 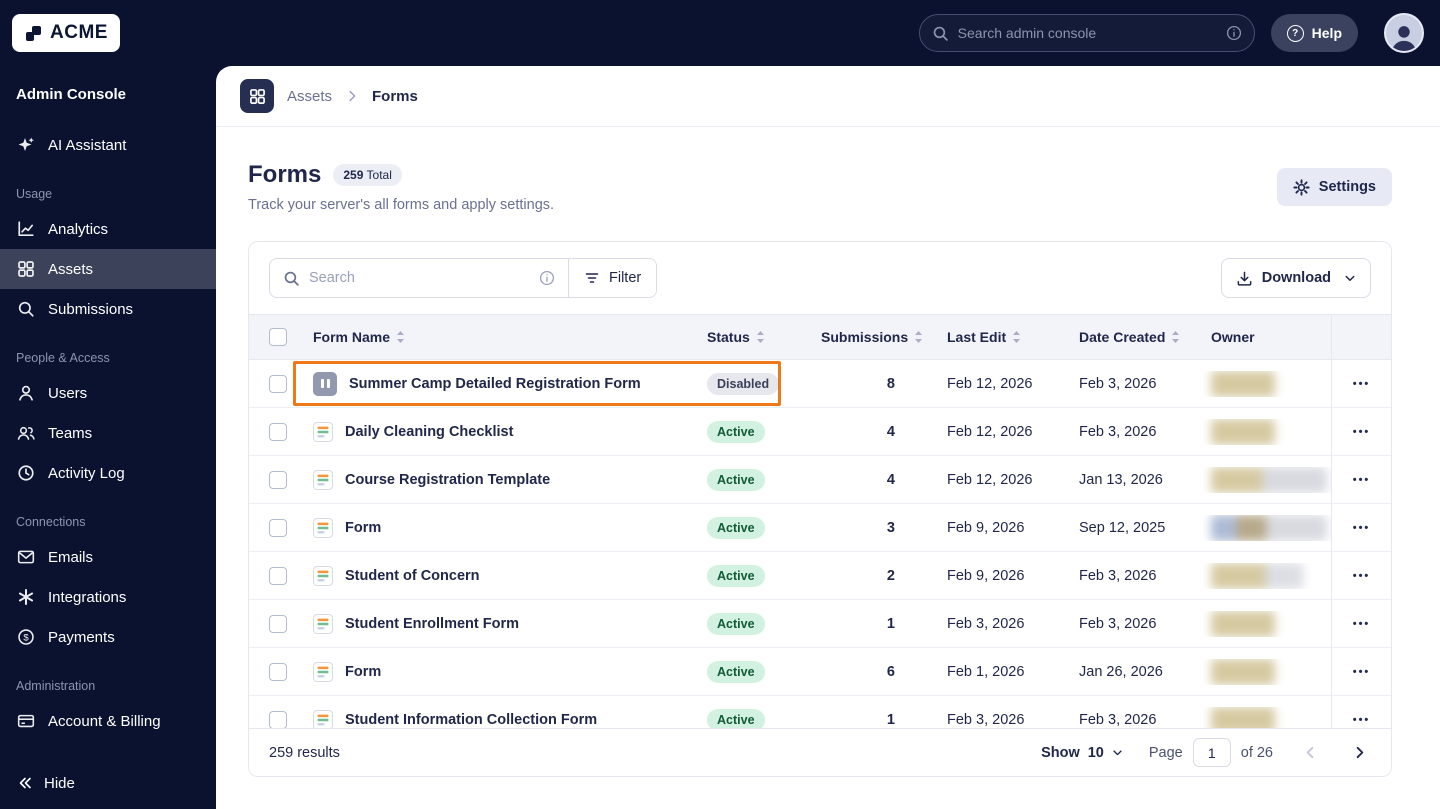 What do you see at coordinates (325, 383) in the screenshot?
I see `pause-icon` at bounding box center [325, 383].